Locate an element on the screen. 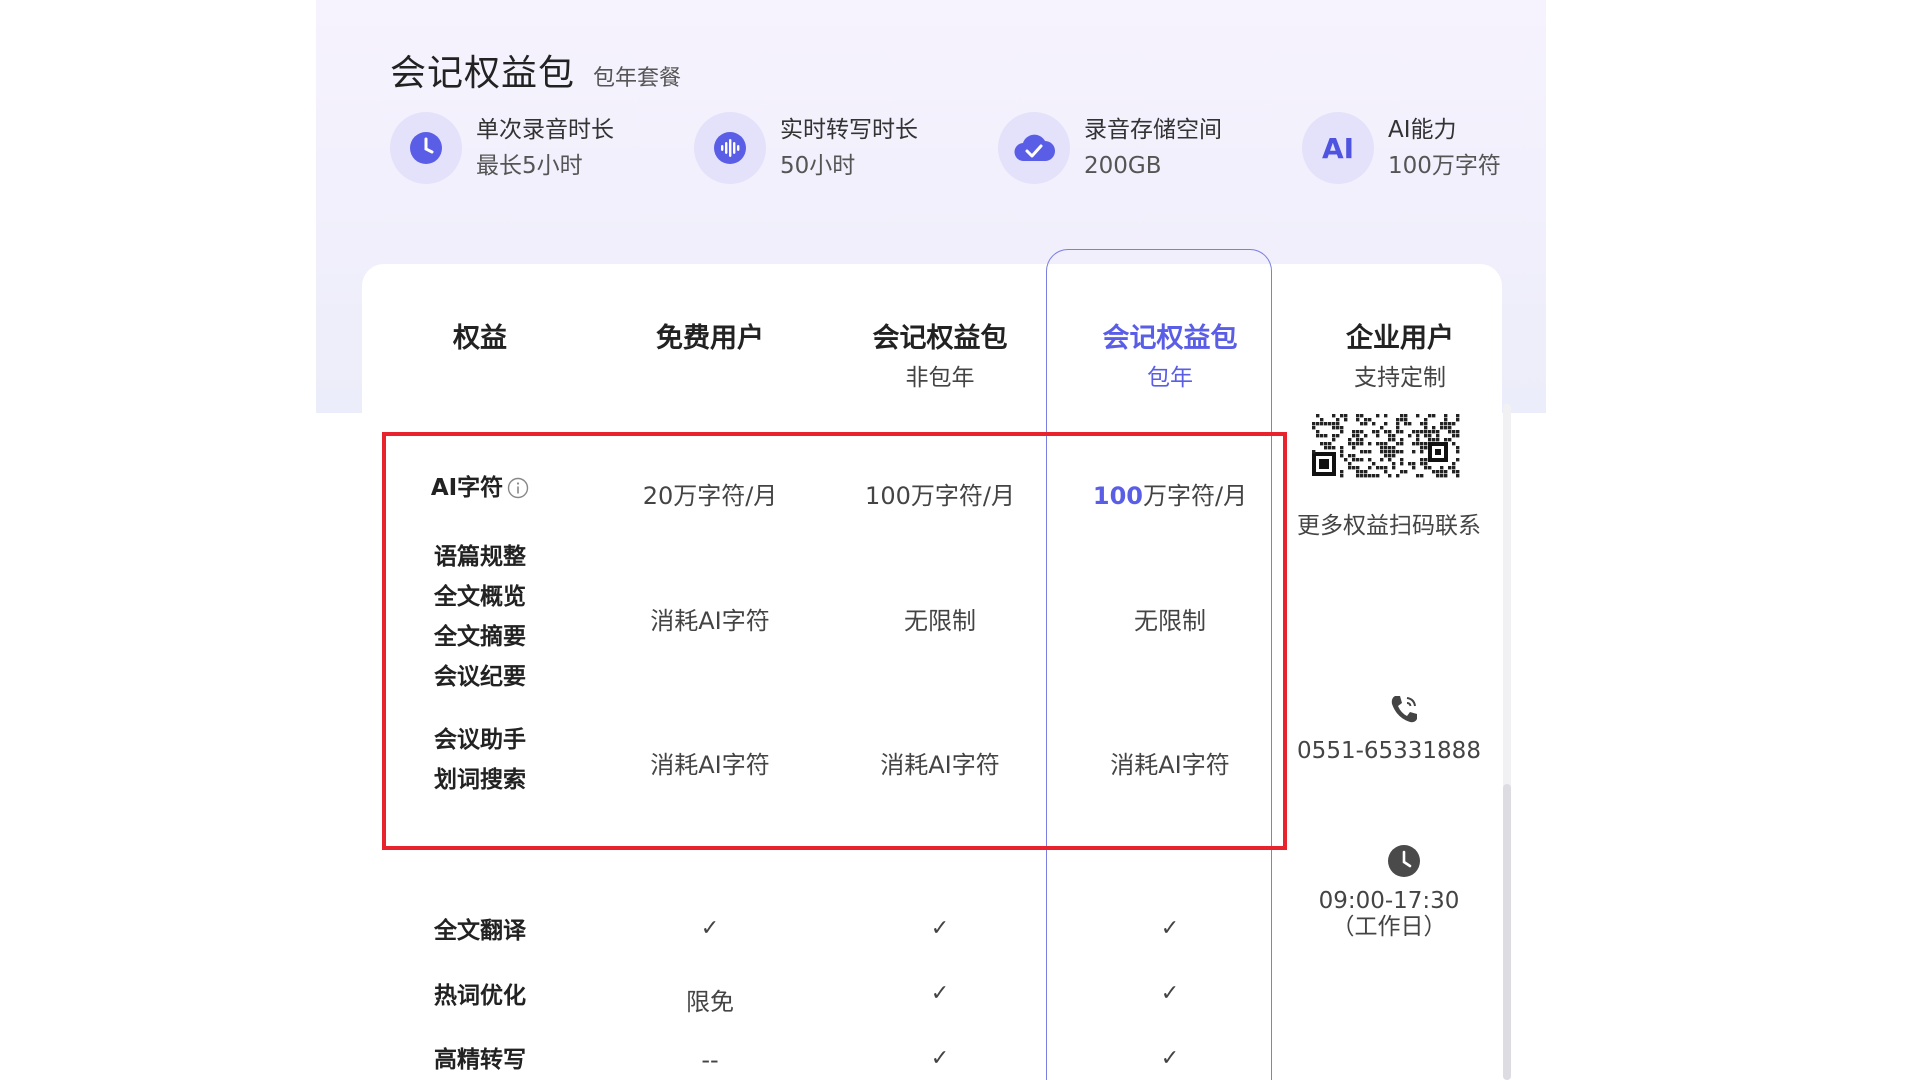 The height and width of the screenshot is (1080, 1920). qr-code-image is located at coordinates (1386, 446).